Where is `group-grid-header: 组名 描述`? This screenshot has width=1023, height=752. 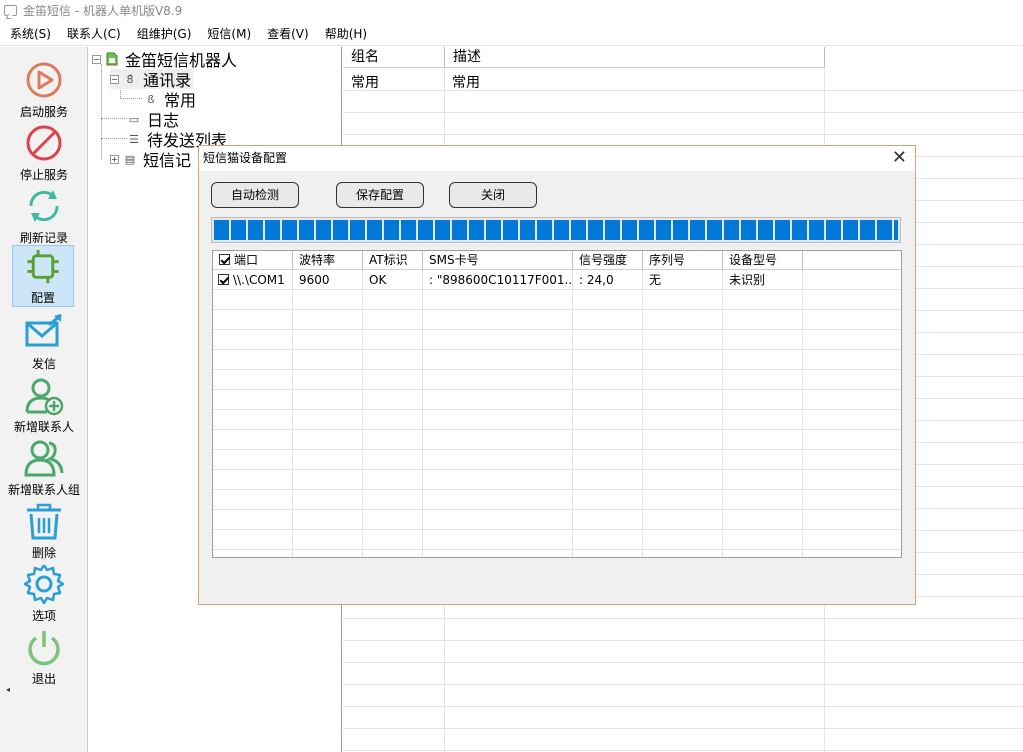
group-grid-header: 组名 描述 is located at coordinates (584, 57).